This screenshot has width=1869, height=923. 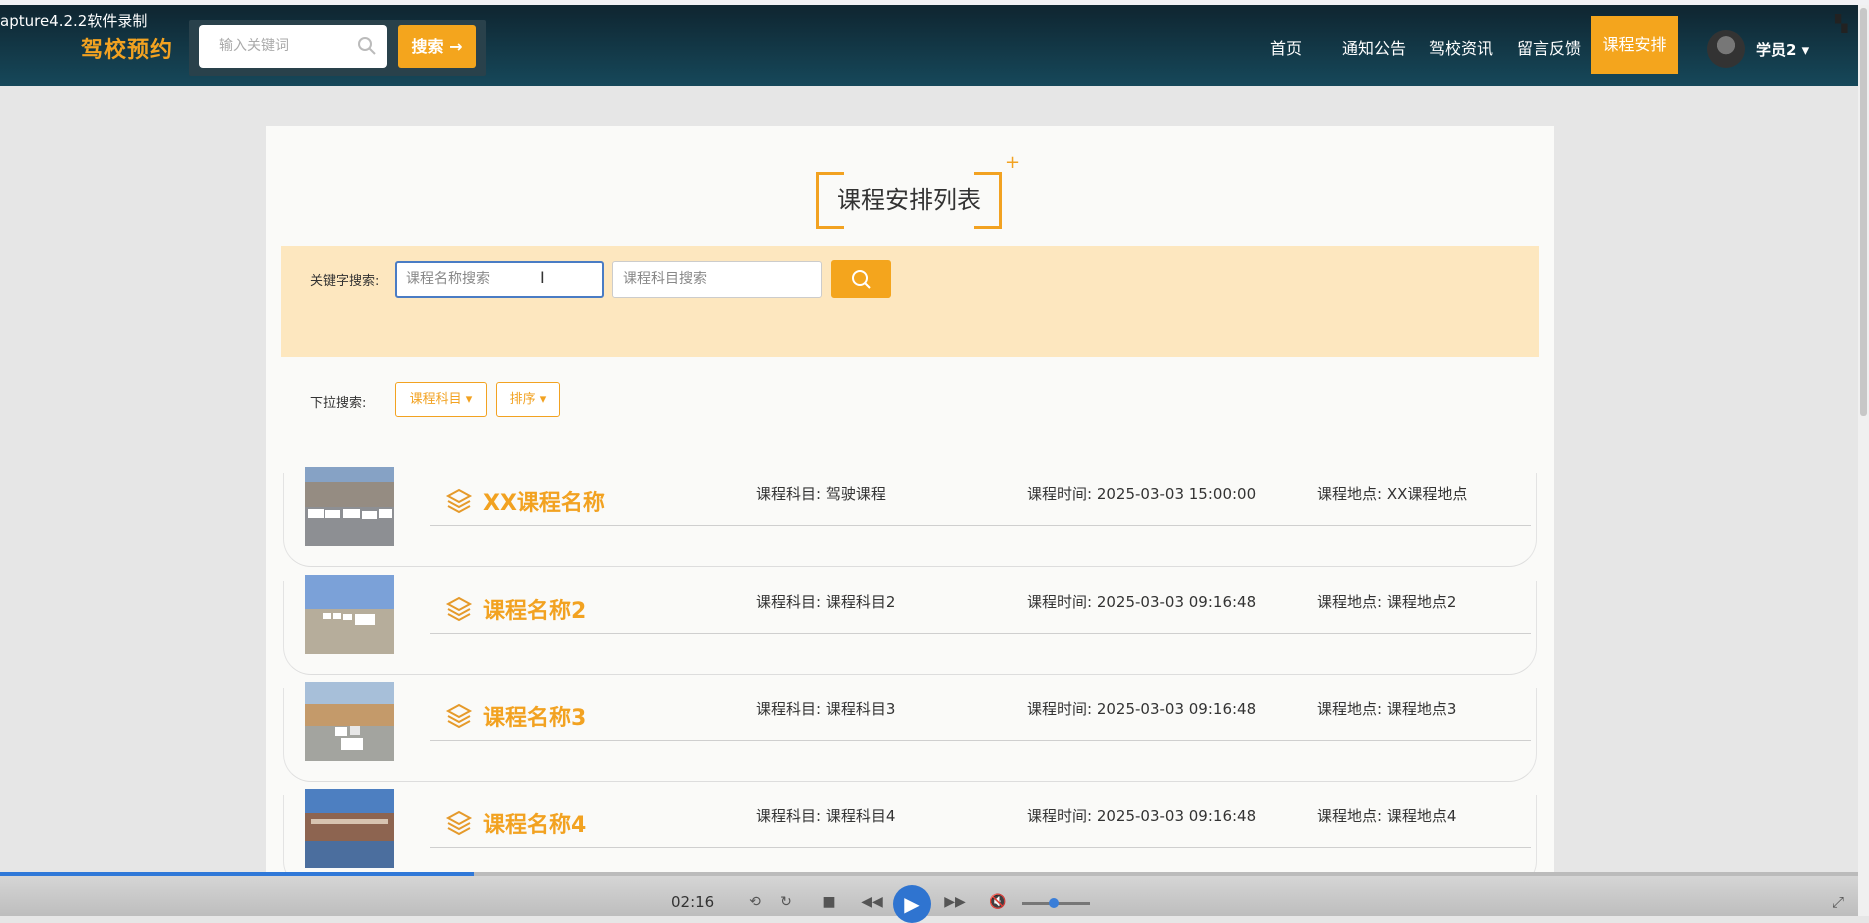 I want to click on course-time: 课程时间: 2025-03-03 15:00:00, so click(x=1142, y=494).